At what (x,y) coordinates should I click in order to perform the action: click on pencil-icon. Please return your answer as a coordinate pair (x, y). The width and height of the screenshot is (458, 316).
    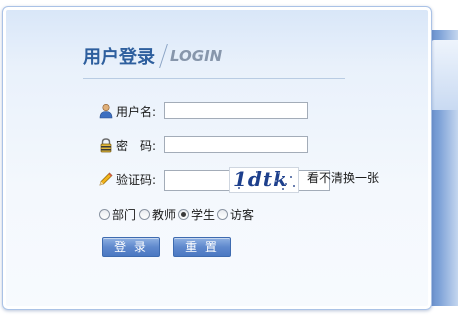
    Looking at the image, I should click on (106, 179).